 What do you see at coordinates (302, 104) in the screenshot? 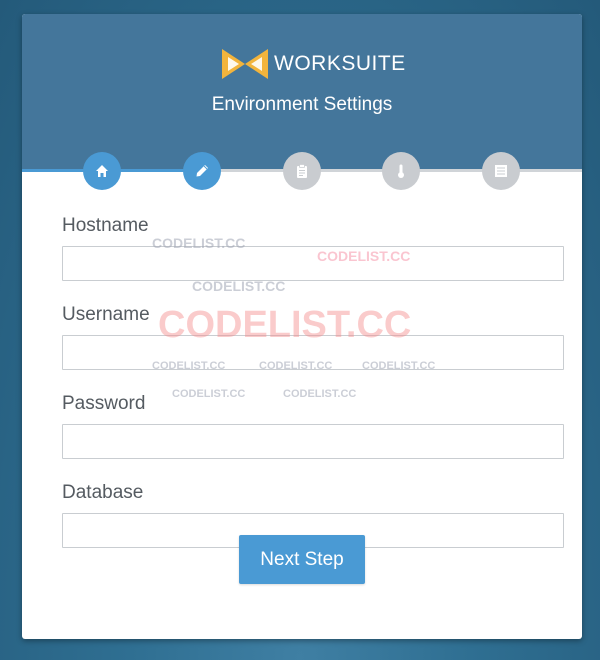
I see `page-title: Environment Settings` at bounding box center [302, 104].